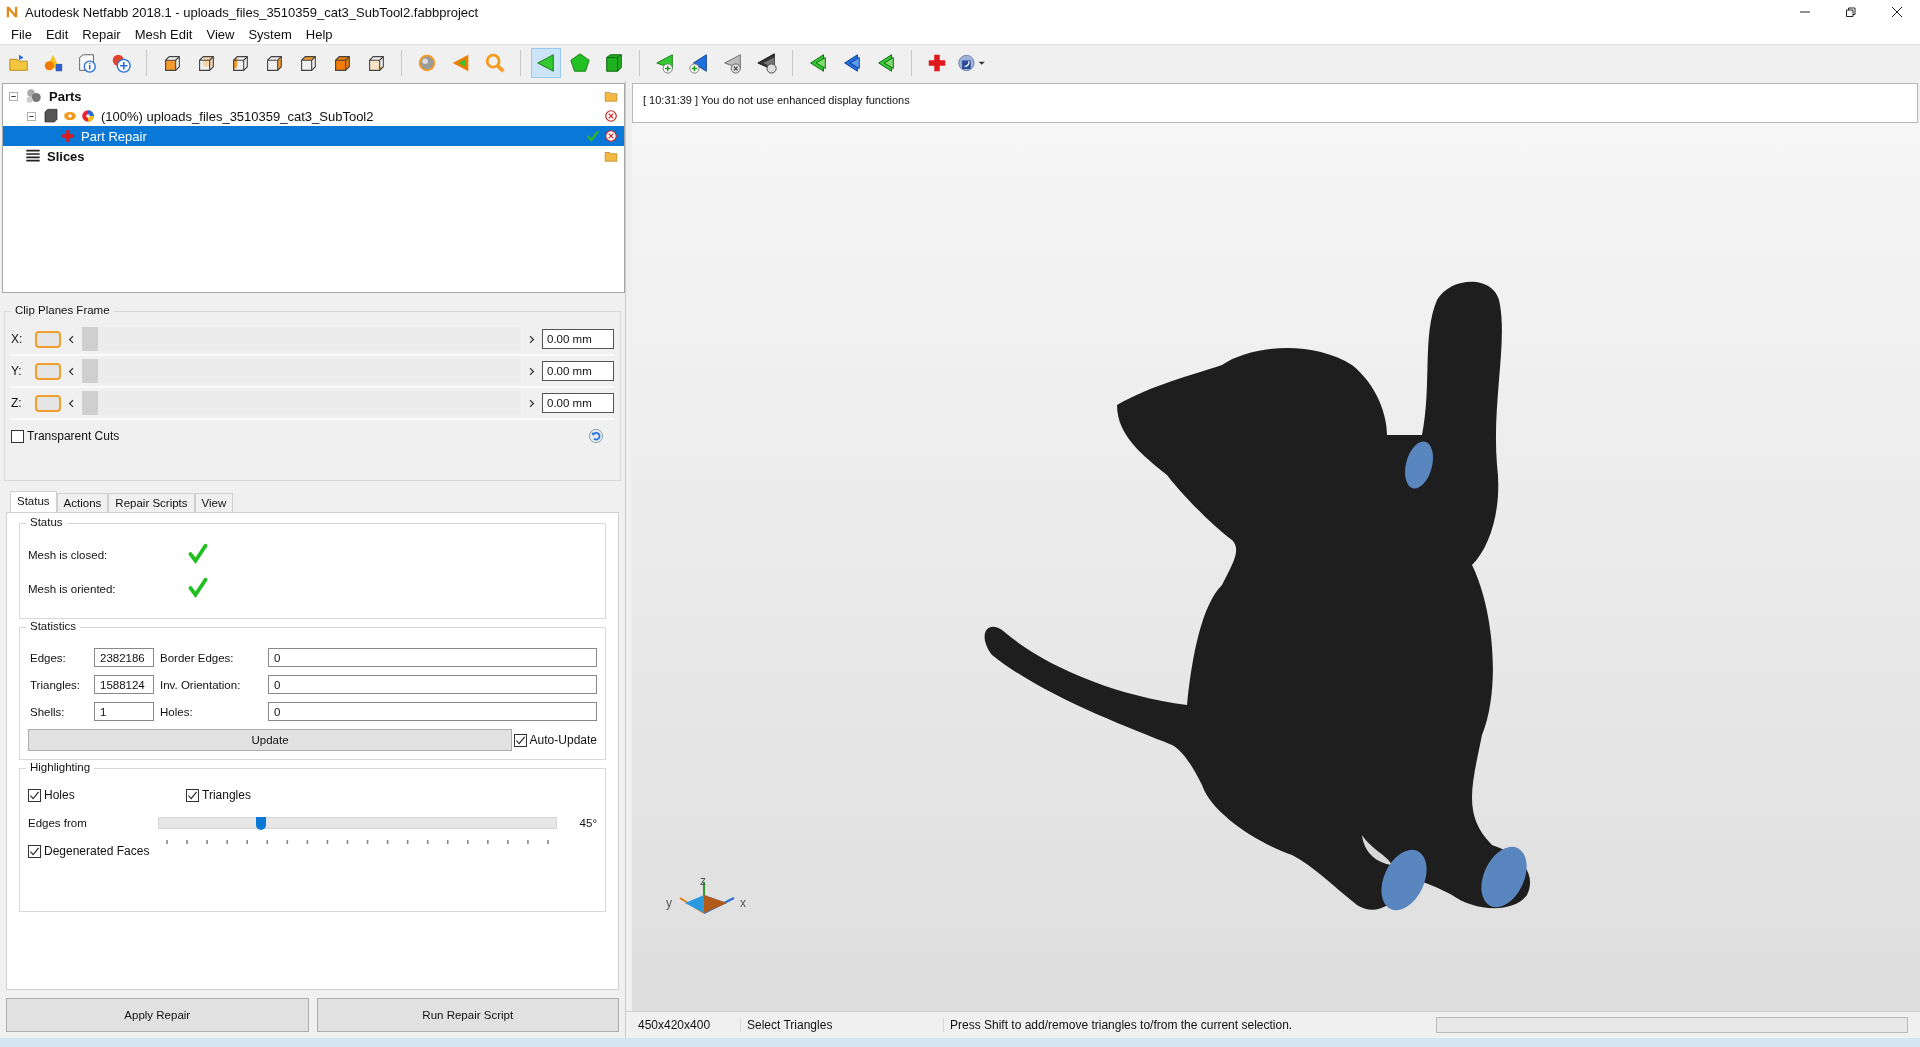 Image resolution: width=1920 pixels, height=1047 pixels. I want to click on slider-label: Edges from, so click(58, 823).